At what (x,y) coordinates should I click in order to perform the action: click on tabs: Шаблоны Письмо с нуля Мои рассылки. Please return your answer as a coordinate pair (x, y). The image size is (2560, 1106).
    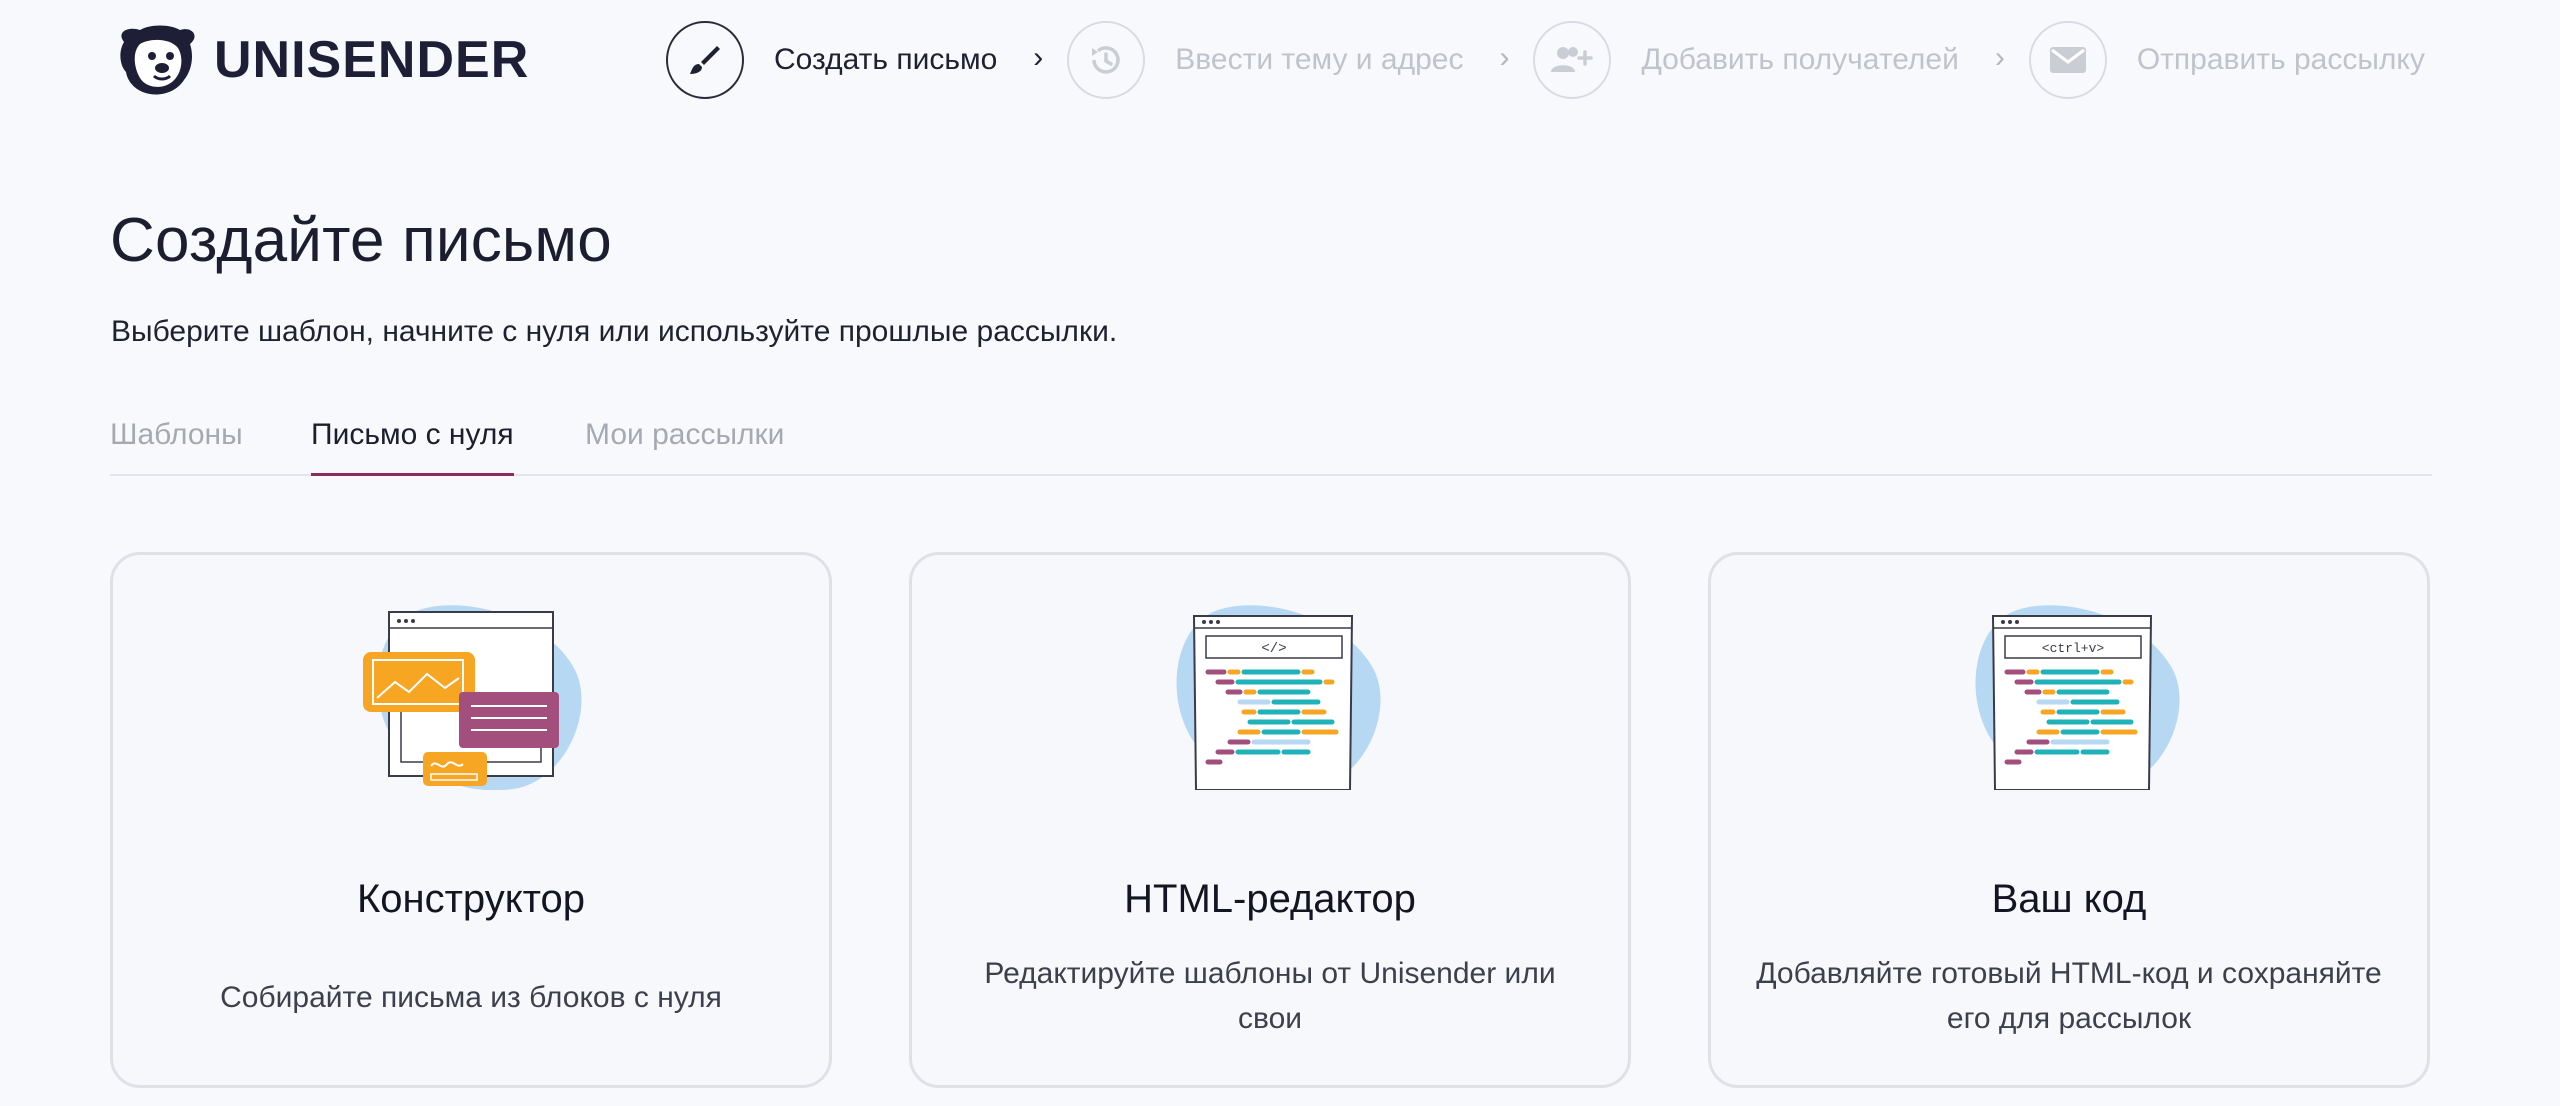
    Looking at the image, I should click on (1271, 447).